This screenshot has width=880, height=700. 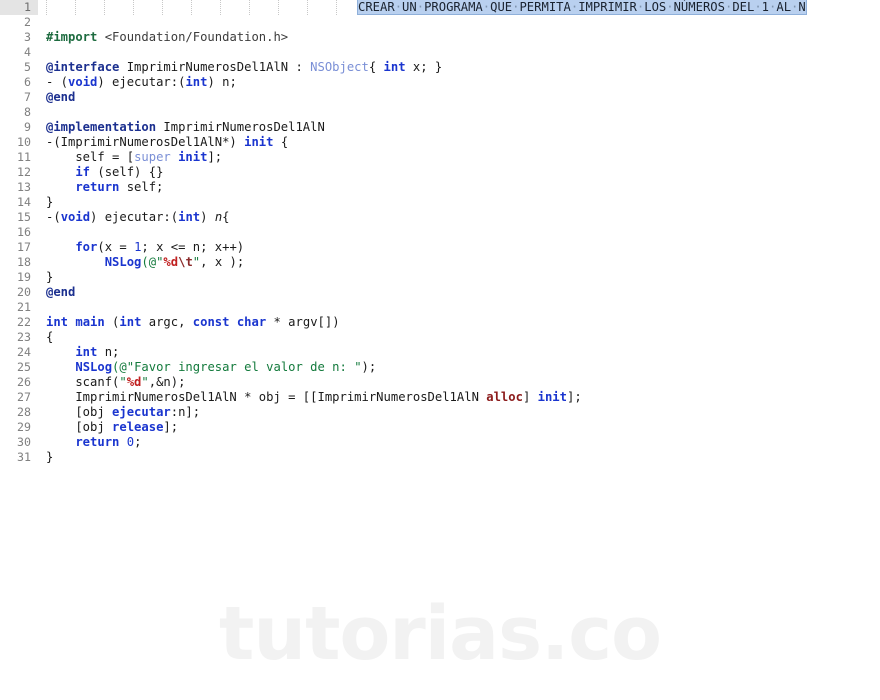 I want to click on code-line-19: 19 }, so click(x=440, y=277).